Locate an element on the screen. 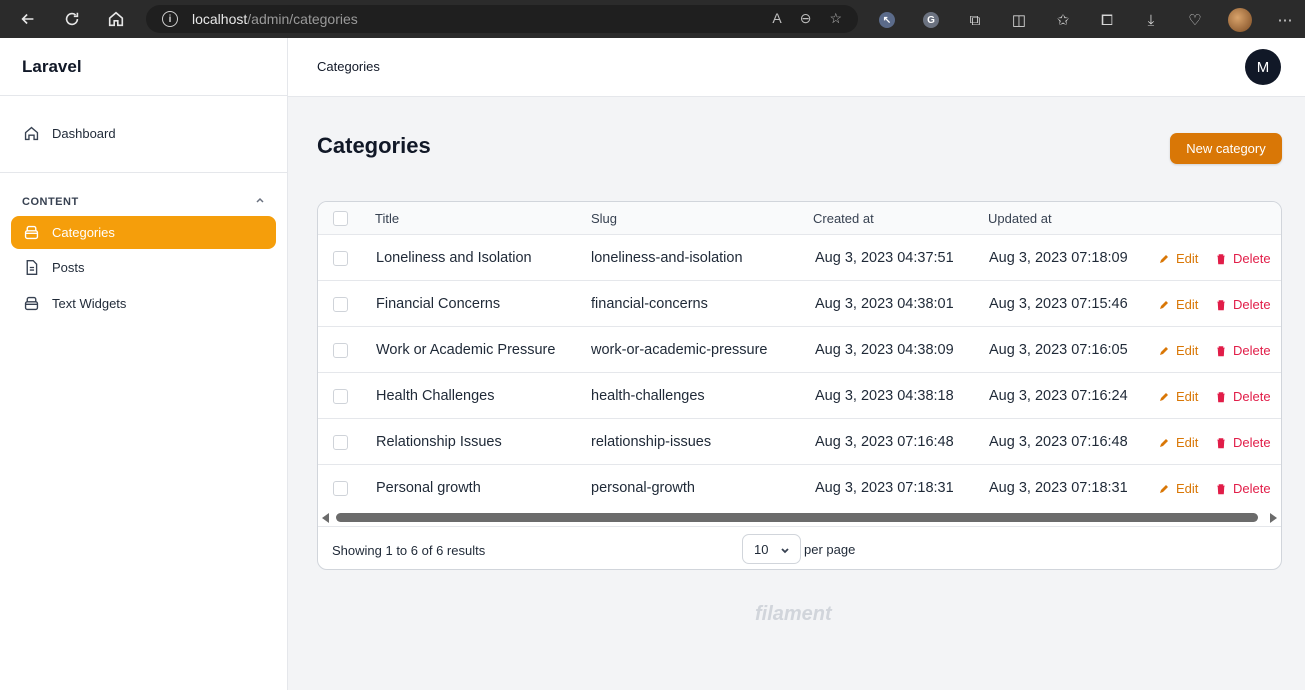 This screenshot has height=690, width=1305. table-footer: Showing 1 to 6 of 6 results 10 per page is located at coordinates (799, 547).